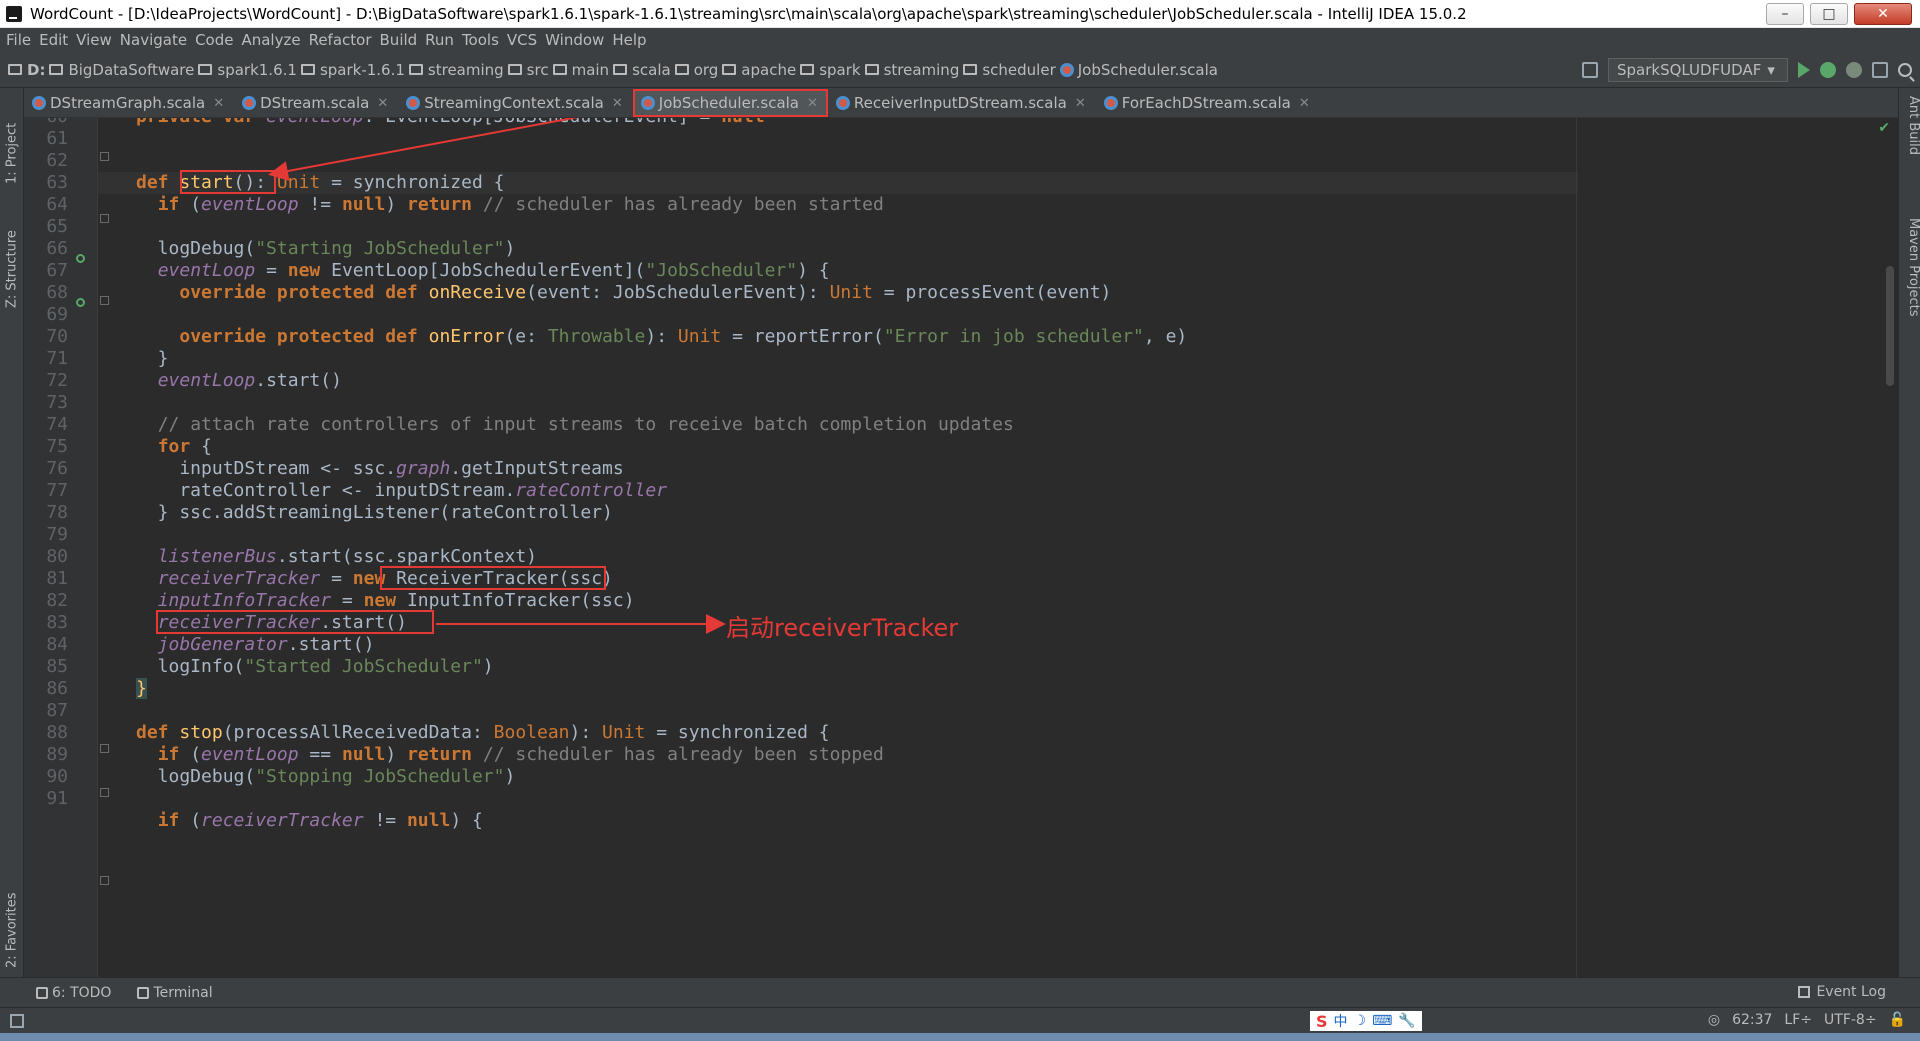 This screenshot has height=1041, width=1920. What do you see at coordinates (1798, 1020) in the screenshot?
I see `line-separator: LF÷` at bounding box center [1798, 1020].